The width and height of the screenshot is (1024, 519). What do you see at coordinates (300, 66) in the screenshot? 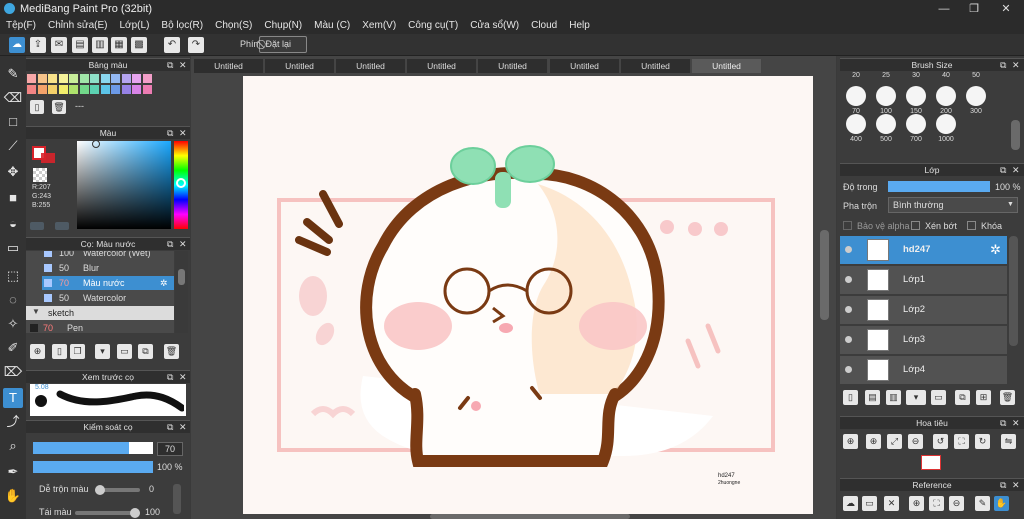
I see `tab-untitled-2: Untitled` at bounding box center [300, 66].